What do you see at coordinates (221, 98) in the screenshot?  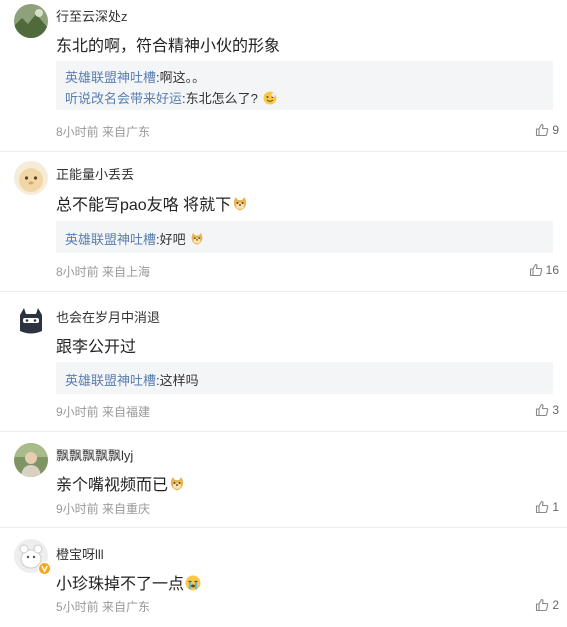 I see `reply-text: 东北怎么了?` at bounding box center [221, 98].